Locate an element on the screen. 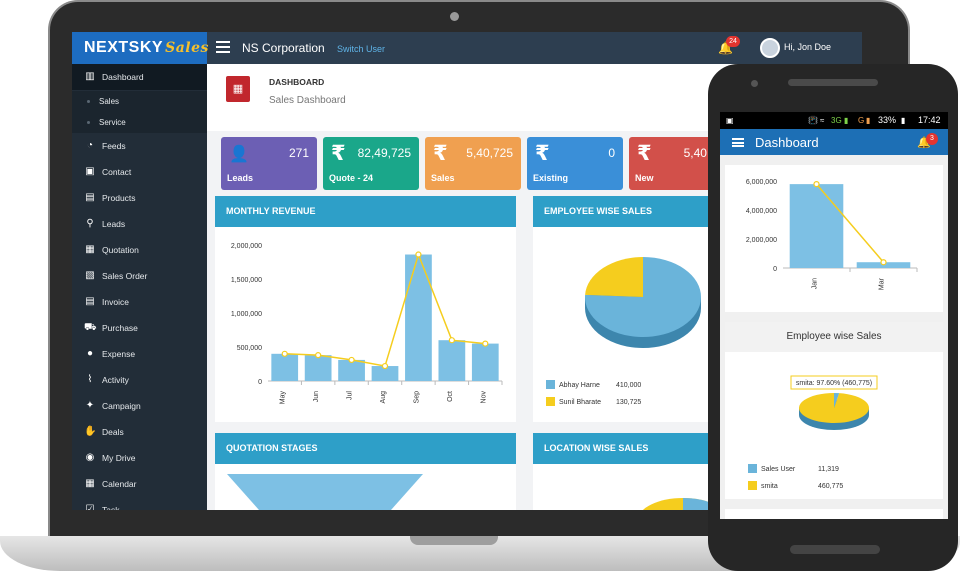  legend-value: 130,725 is located at coordinates (628, 402).